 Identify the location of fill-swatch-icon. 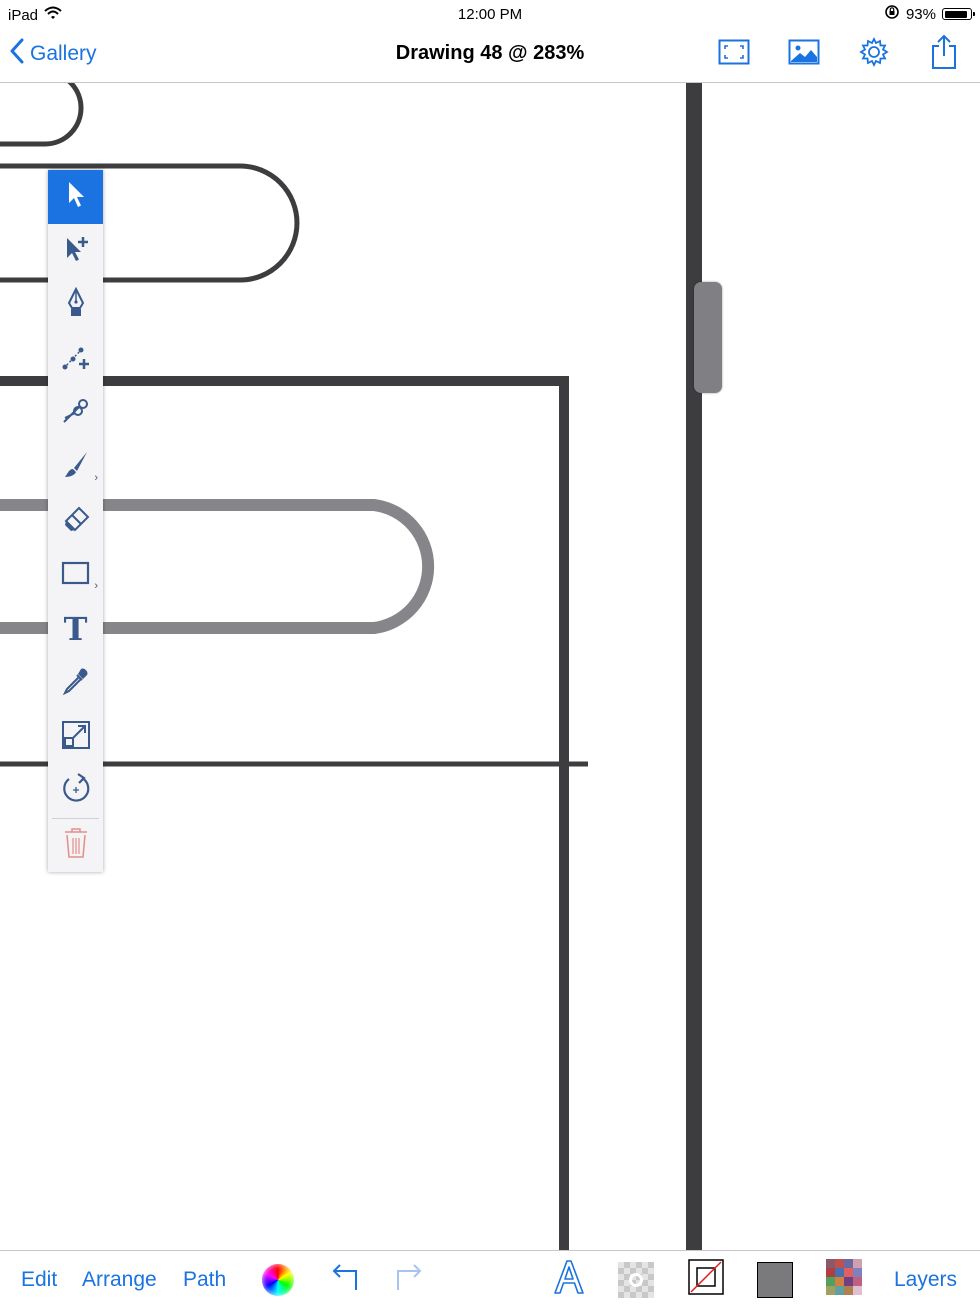
(775, 1279).